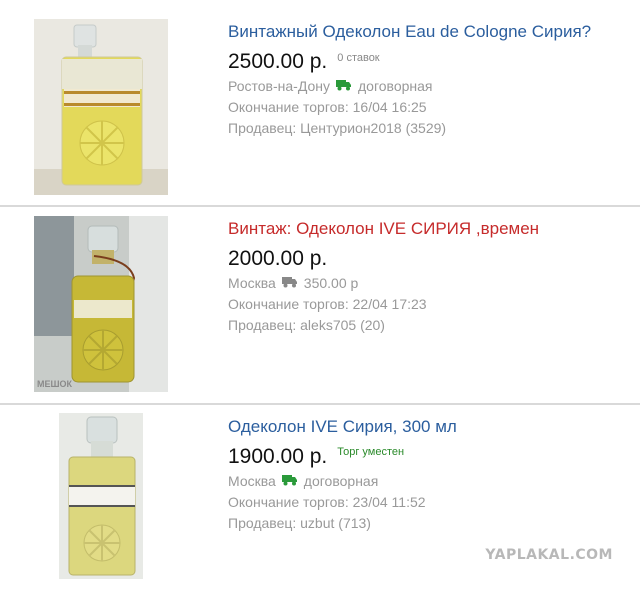 The height and width of the screenshot is (589, 640). I want to click on seller: Продавец: uzbut (713), so click(342, 523).